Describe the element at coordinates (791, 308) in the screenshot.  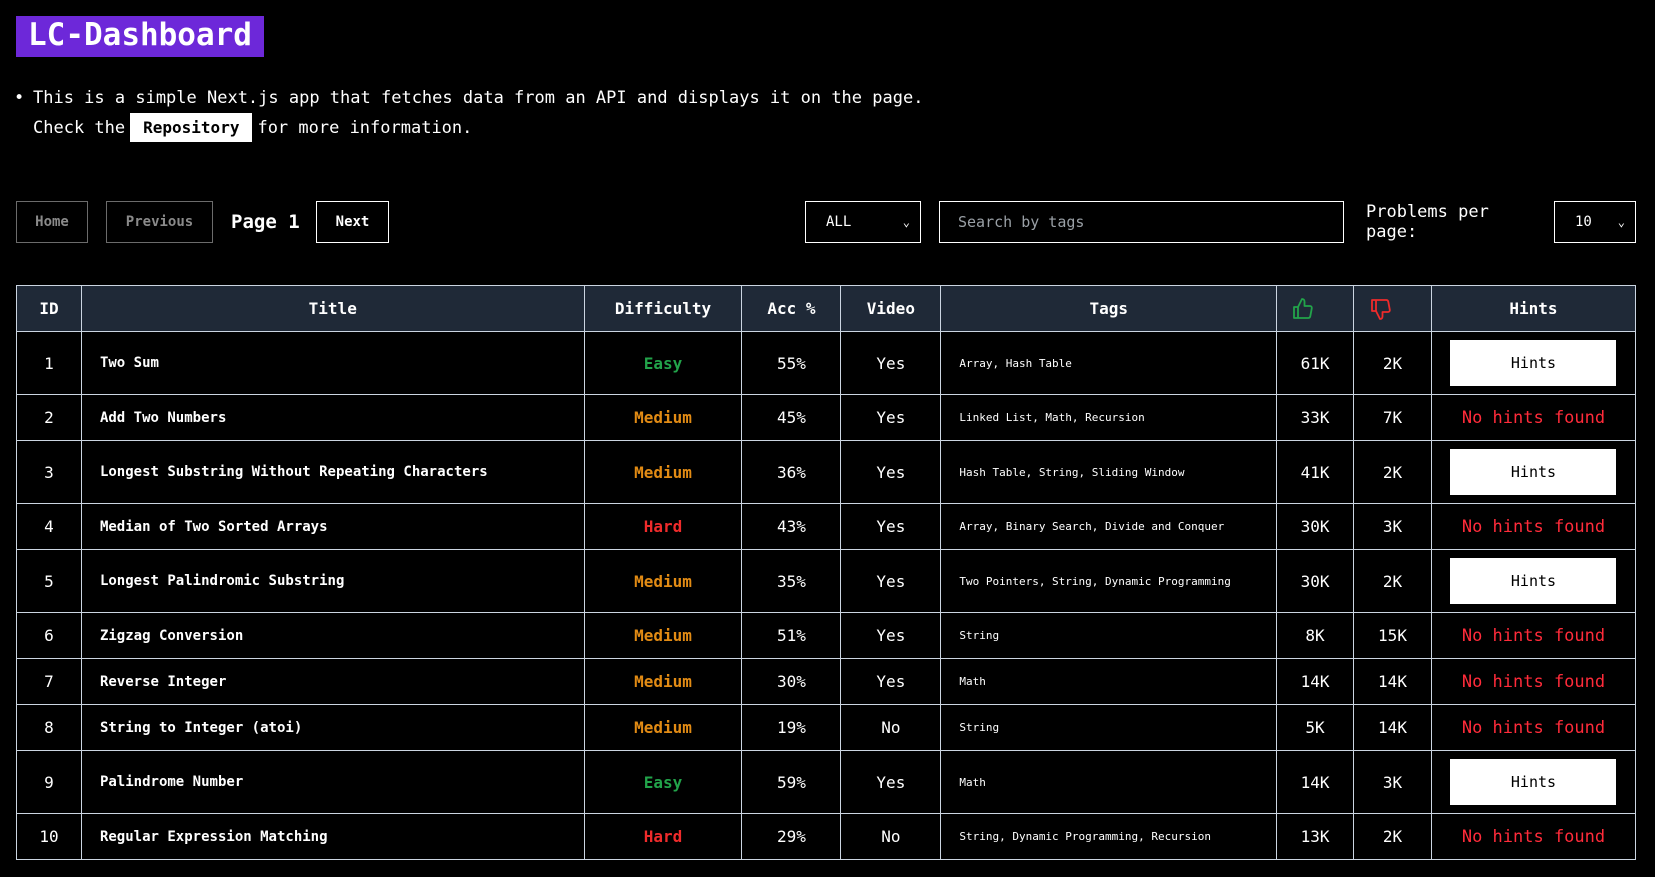
I see `header-acc: Acc %` at that location.